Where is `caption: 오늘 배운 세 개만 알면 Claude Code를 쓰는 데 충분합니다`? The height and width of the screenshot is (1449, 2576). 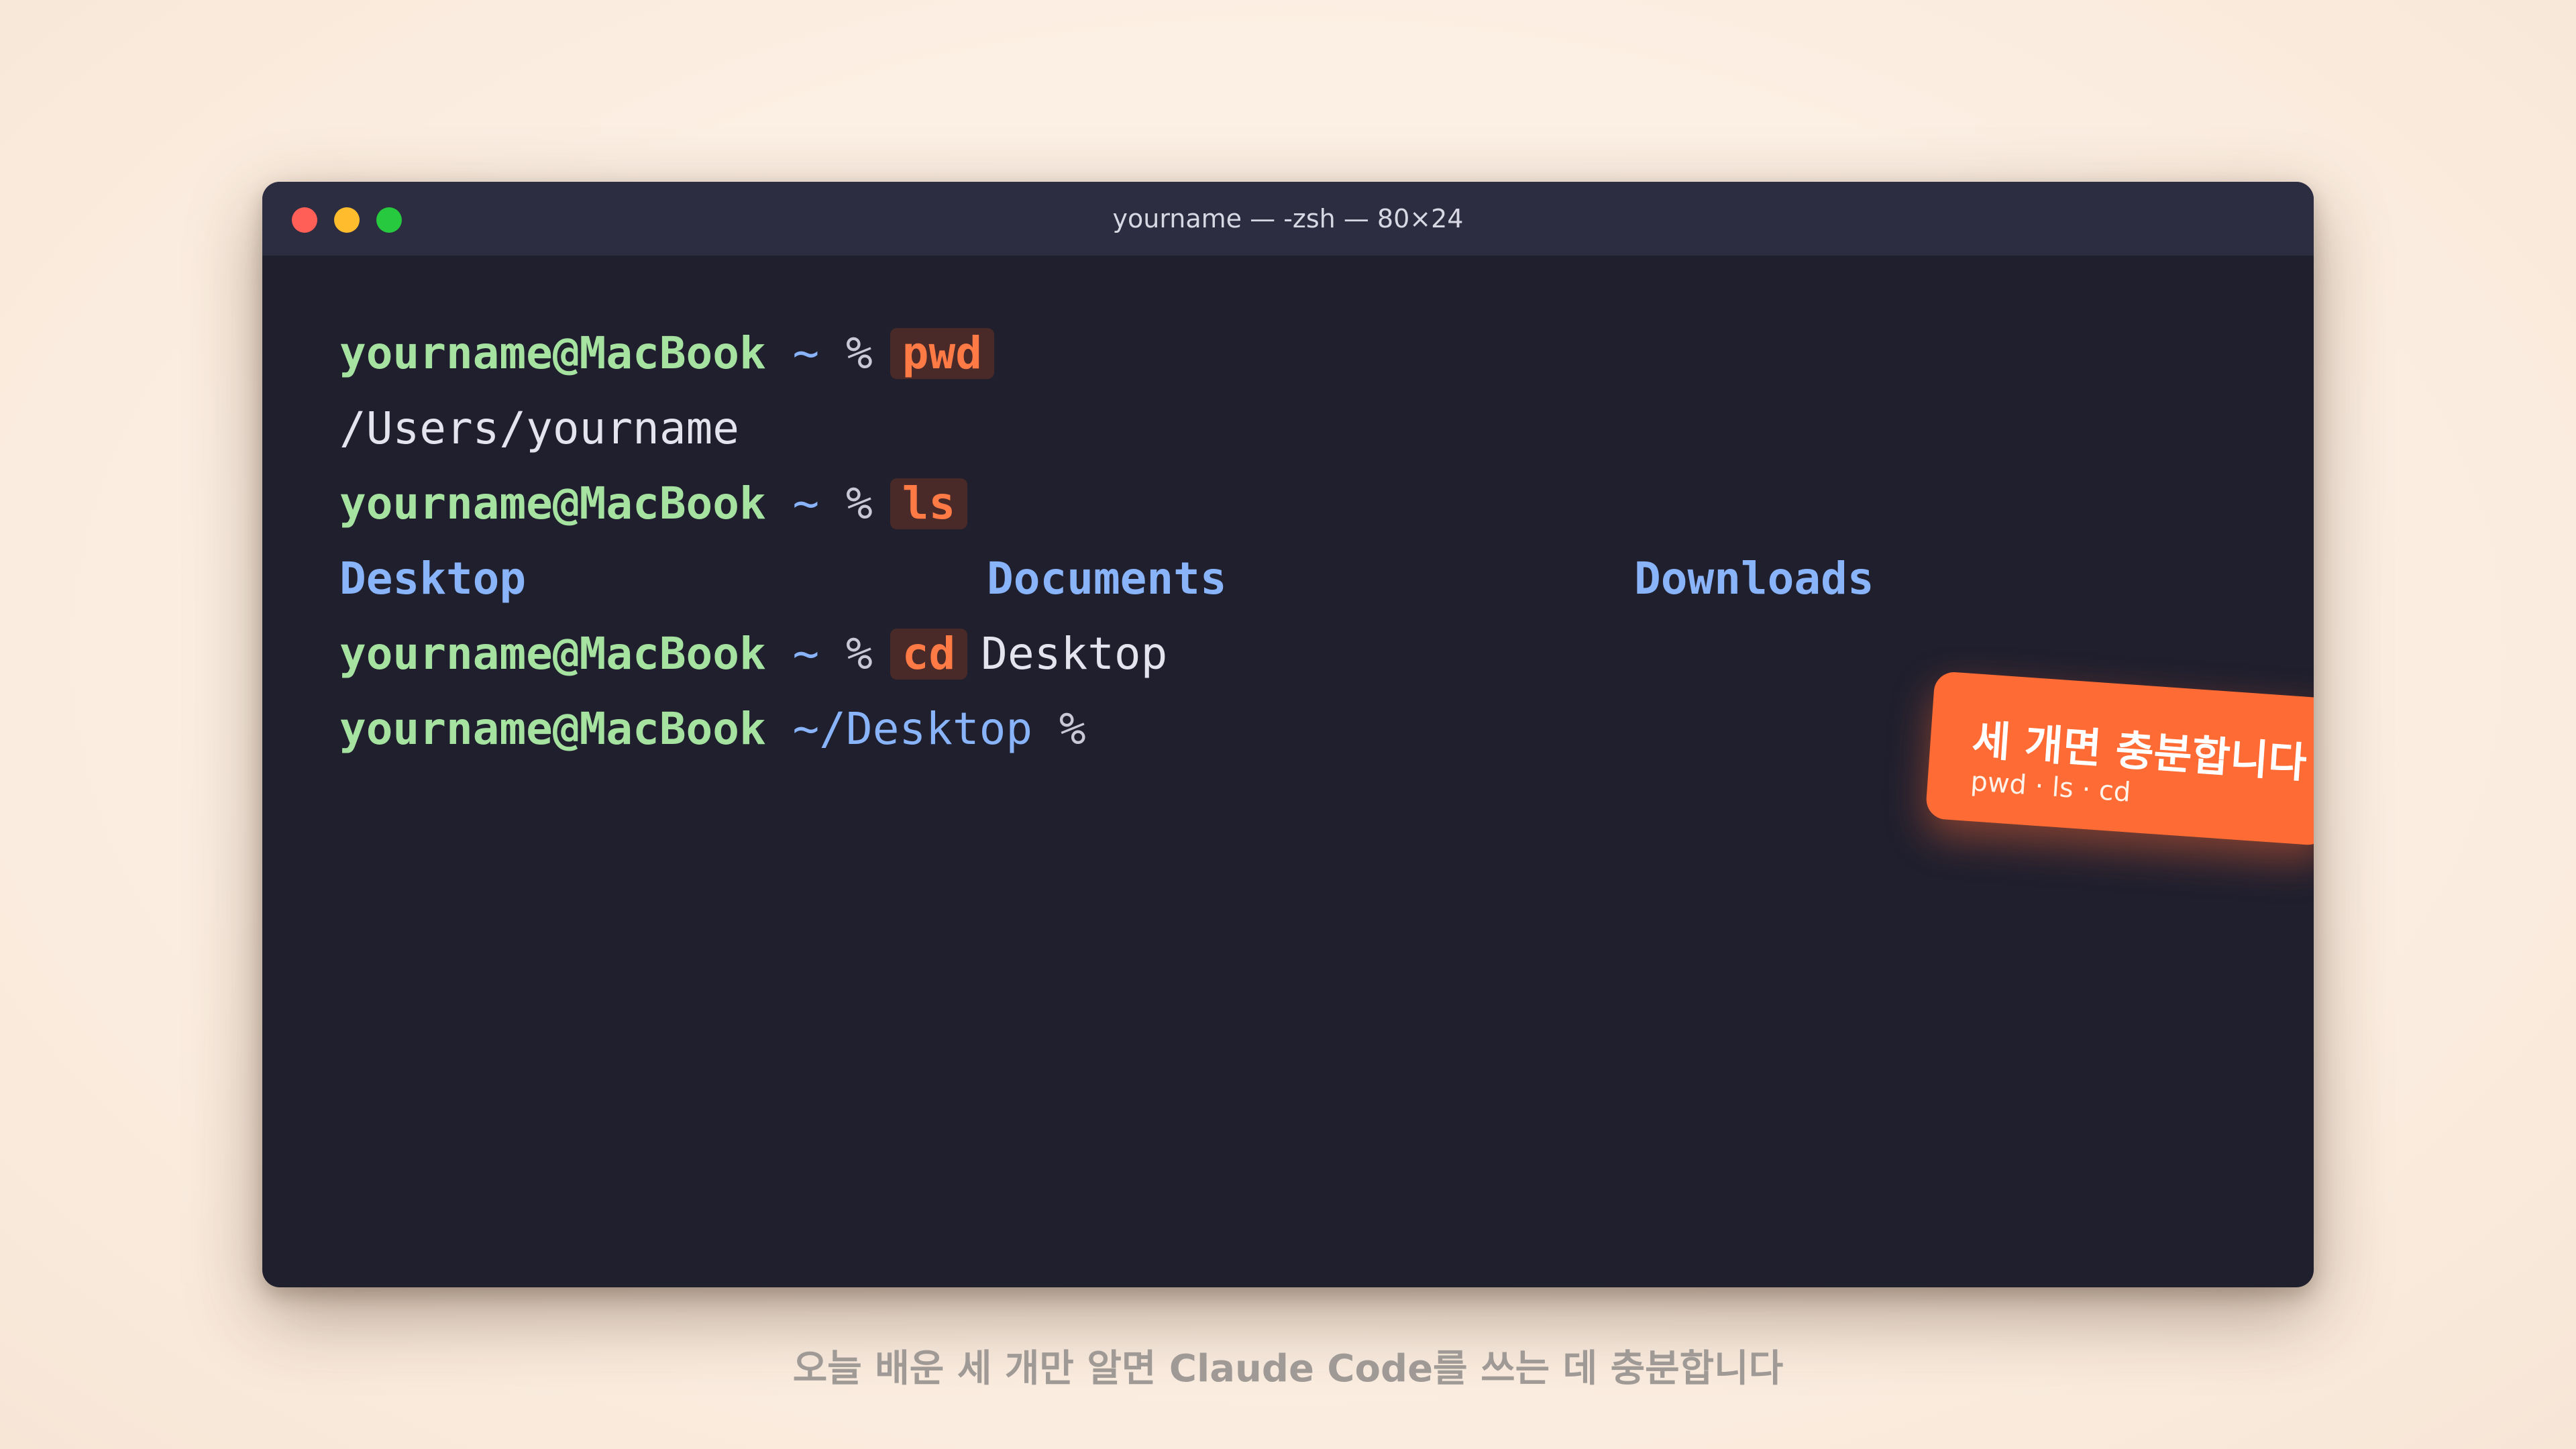 caption: 오늘 배운 세 개만 알면 Claude Code를 쓰는 데 충분합니다 is located at coordinates (1288, 1369).